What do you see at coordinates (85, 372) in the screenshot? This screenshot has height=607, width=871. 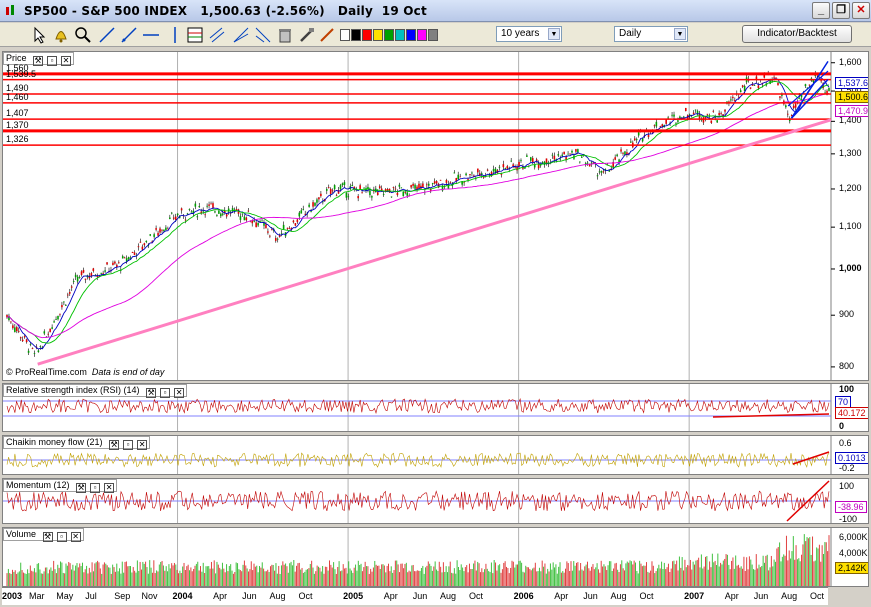 I see `watermark: © ProRealTime.com Data is end of day` at bounding box center [85, 372].